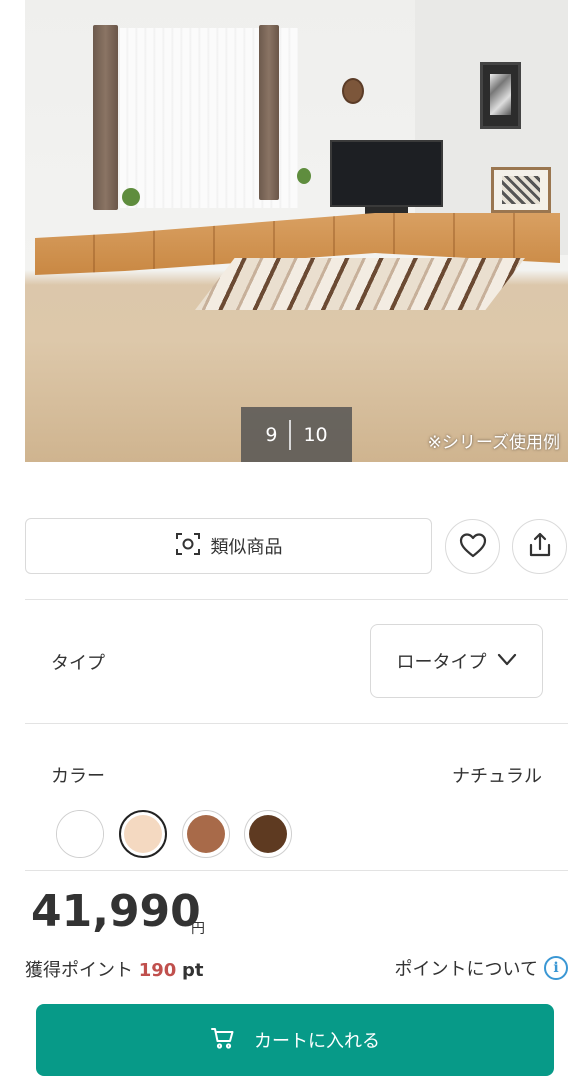 This screenshot has width=585, height=1080. I want to click on color-selected-value: ナチュラル, so click(497, 776).